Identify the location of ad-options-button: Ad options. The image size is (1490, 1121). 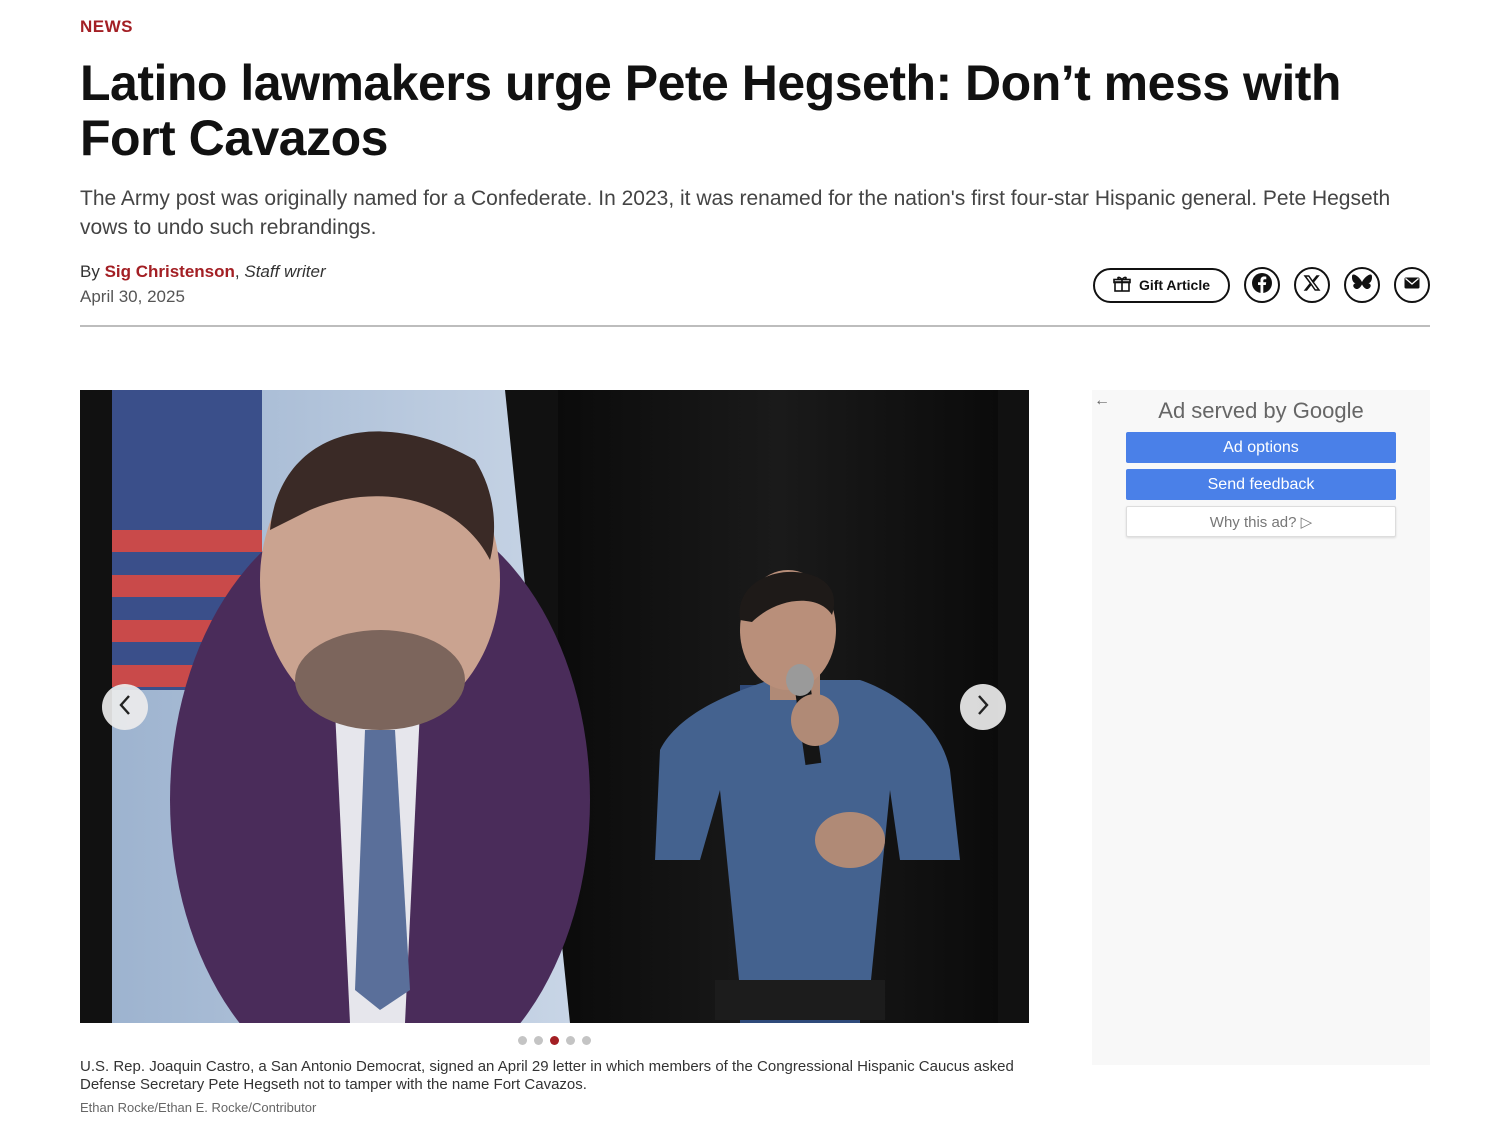
(1261, 447).